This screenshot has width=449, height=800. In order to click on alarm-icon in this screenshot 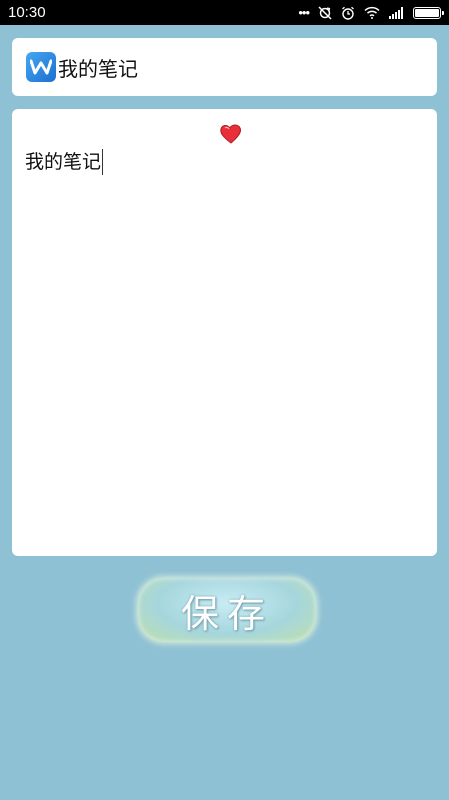, I will do `click(348, 13)`.